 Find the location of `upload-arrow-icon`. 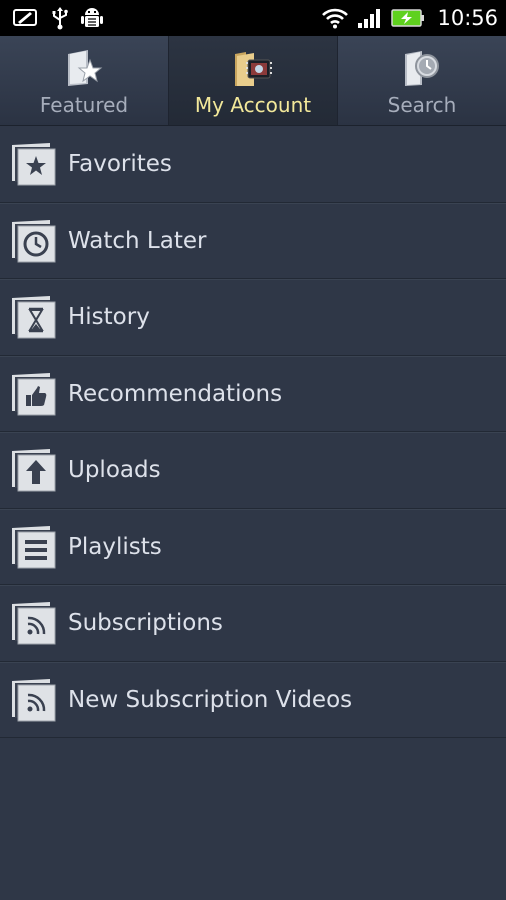

upload-arrow-icon is located at coordinates (39, 470).